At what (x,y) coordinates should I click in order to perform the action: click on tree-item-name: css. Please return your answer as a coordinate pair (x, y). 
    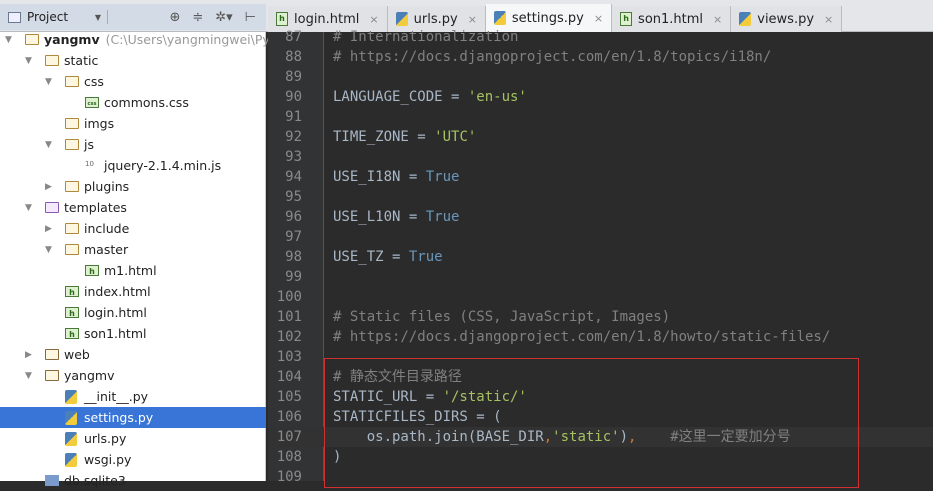
    Looking at the image, I should click on (94, 81).